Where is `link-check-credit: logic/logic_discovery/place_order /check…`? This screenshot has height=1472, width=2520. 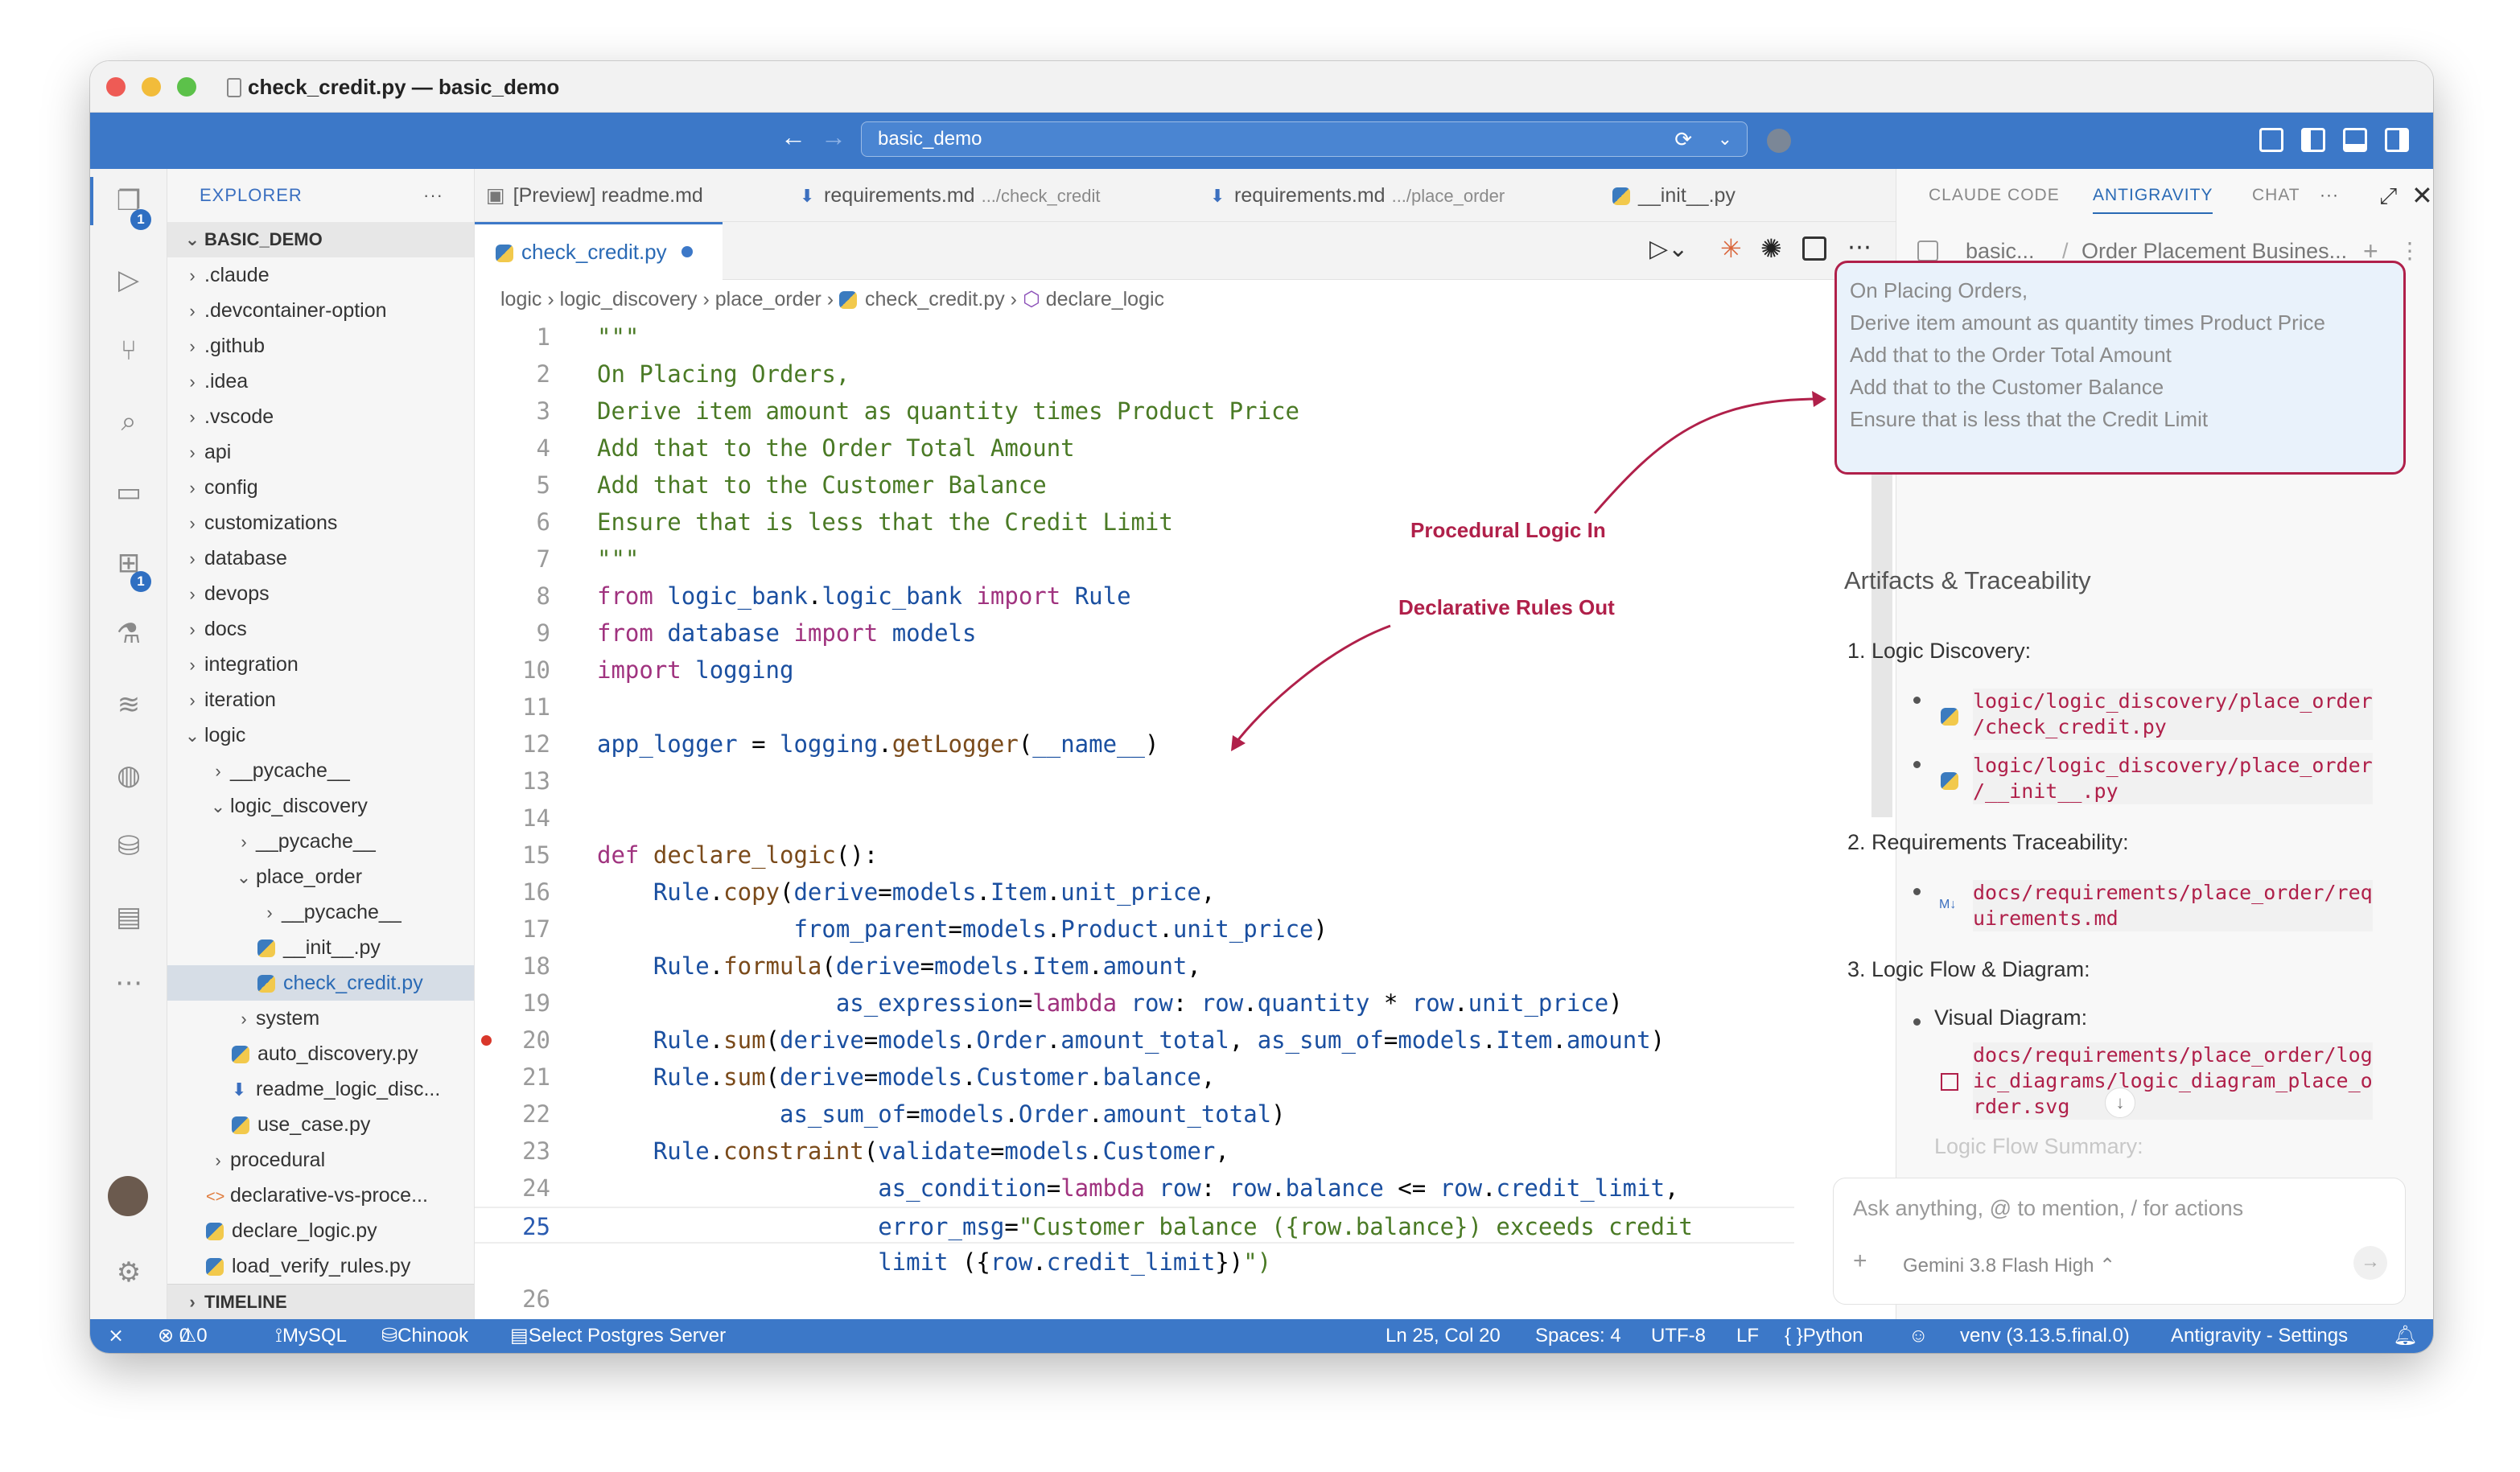 link-check-credit: logic/logic_discovery/place_order /check… is located at coordinates (2173, 714).